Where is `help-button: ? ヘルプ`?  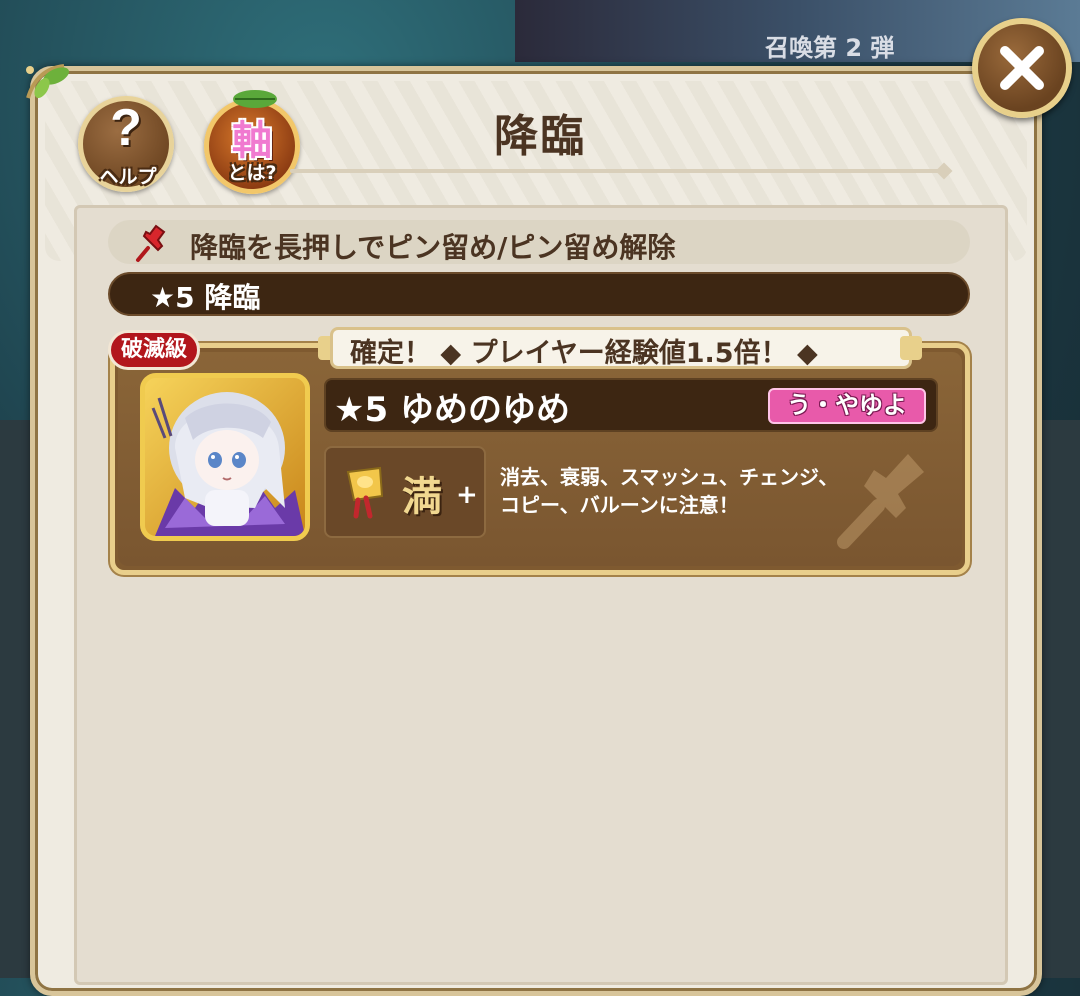
help-button: ? ヘルプ is located at coordinates (127, 145).